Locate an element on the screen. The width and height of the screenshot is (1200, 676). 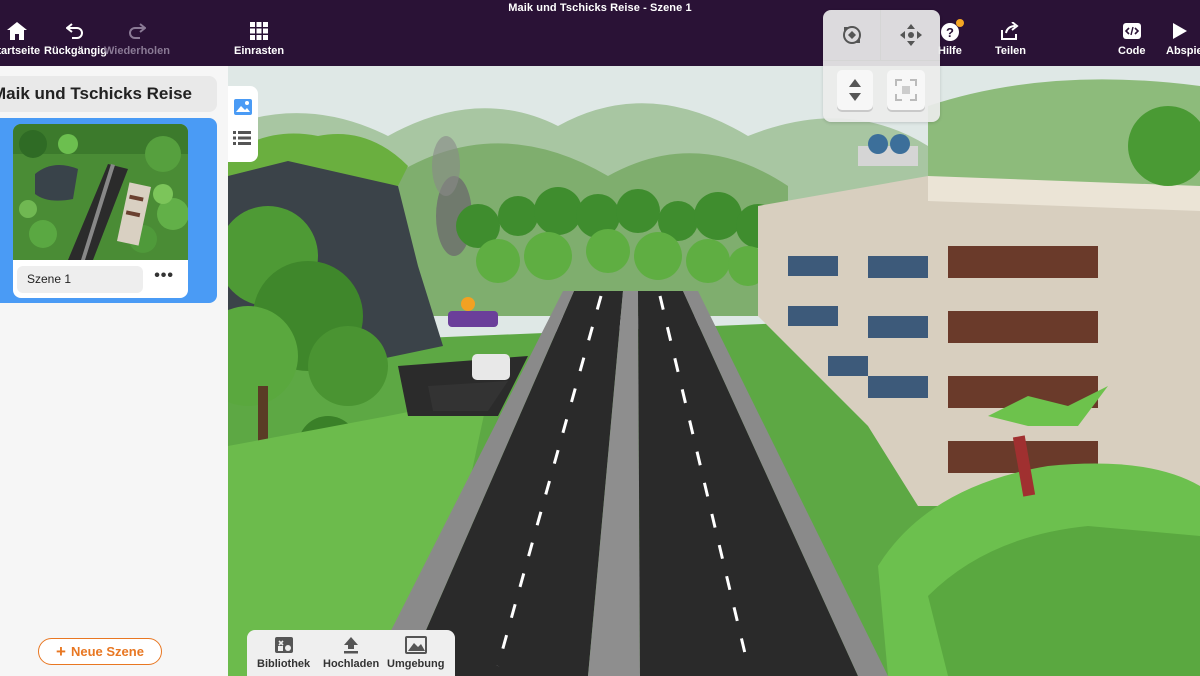
environment-label: Umgebung is located at coordinates (416, 664).